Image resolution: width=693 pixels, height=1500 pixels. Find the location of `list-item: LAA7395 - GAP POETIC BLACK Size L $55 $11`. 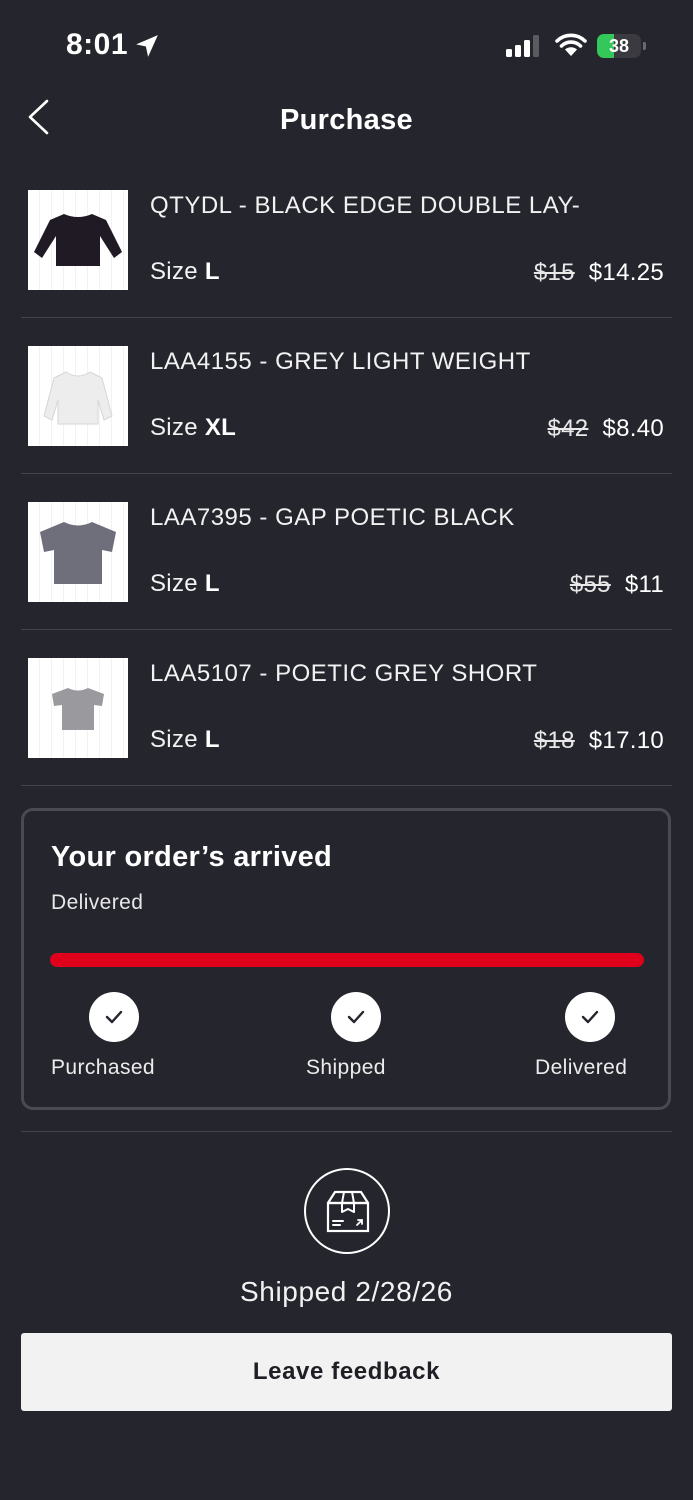

list-item: LAA7395 - GAP POETIC BLACK Size L $55 $11 is located at coordinates (346, 552).